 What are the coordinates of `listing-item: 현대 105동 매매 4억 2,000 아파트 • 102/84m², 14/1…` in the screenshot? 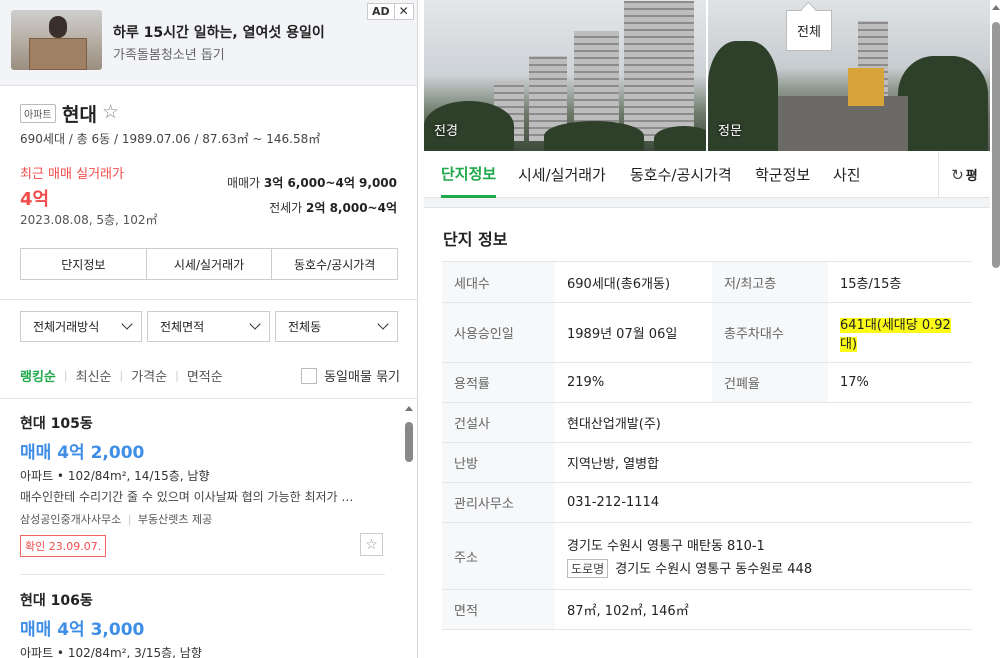 It's located at (202, 485).